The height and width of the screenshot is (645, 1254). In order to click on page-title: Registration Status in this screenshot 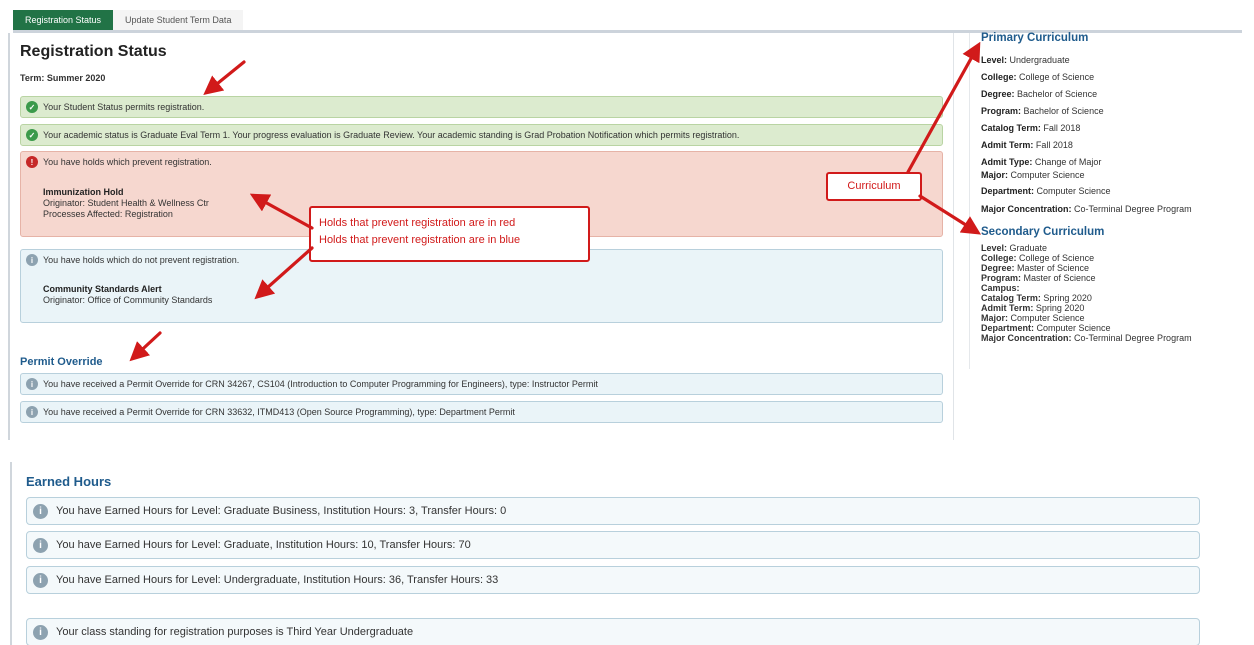, I will do `click(93, 51)`.